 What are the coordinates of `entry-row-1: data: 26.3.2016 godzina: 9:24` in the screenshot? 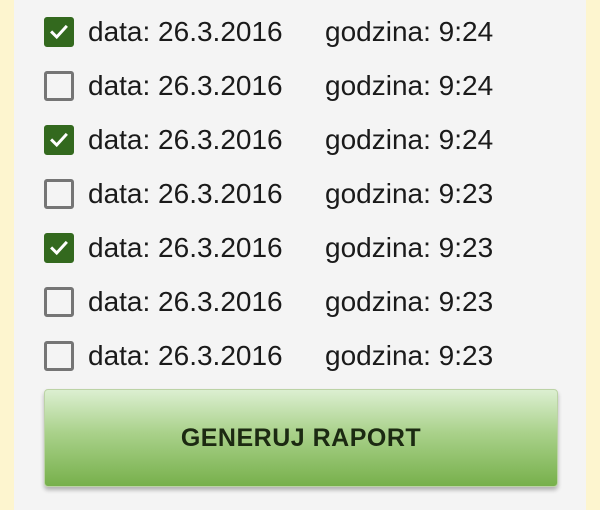 It's located at (304, 32).